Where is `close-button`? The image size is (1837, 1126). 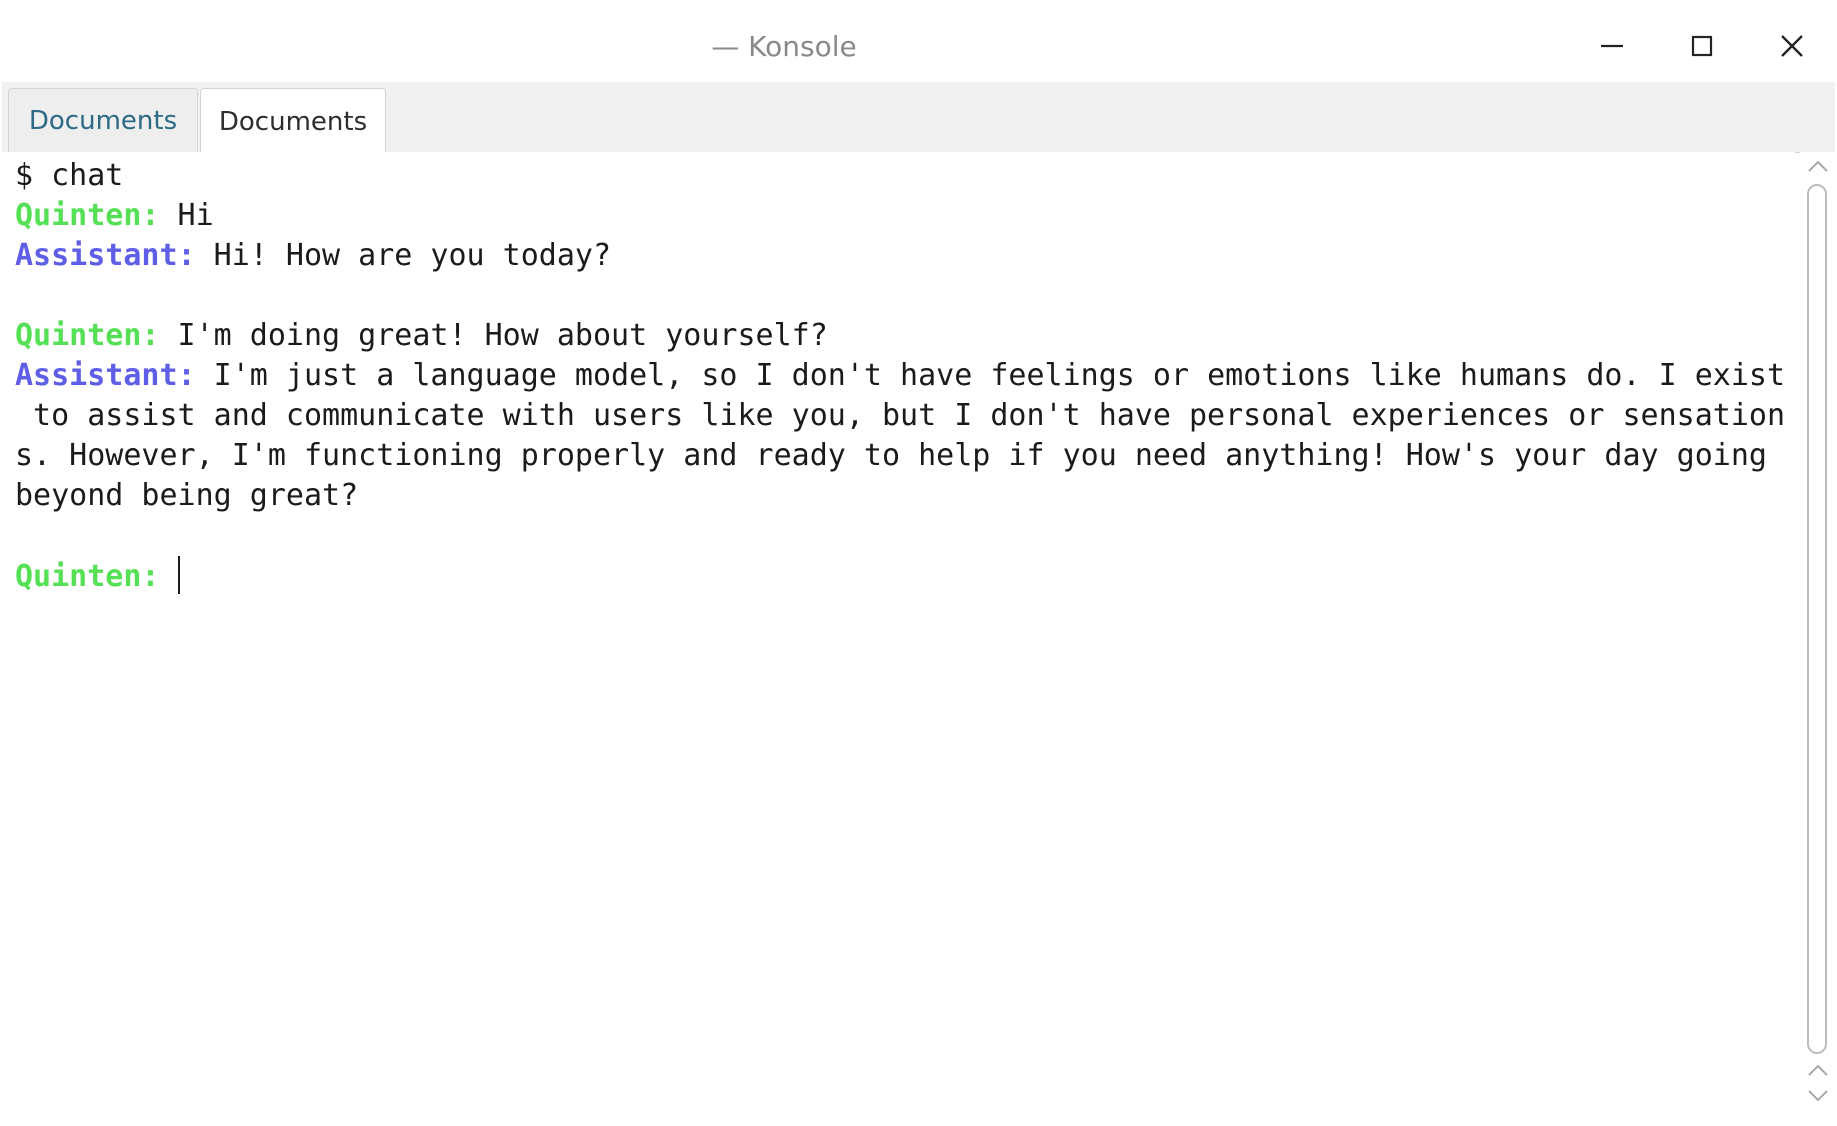 close-button is located at coordinates (1792, 48).